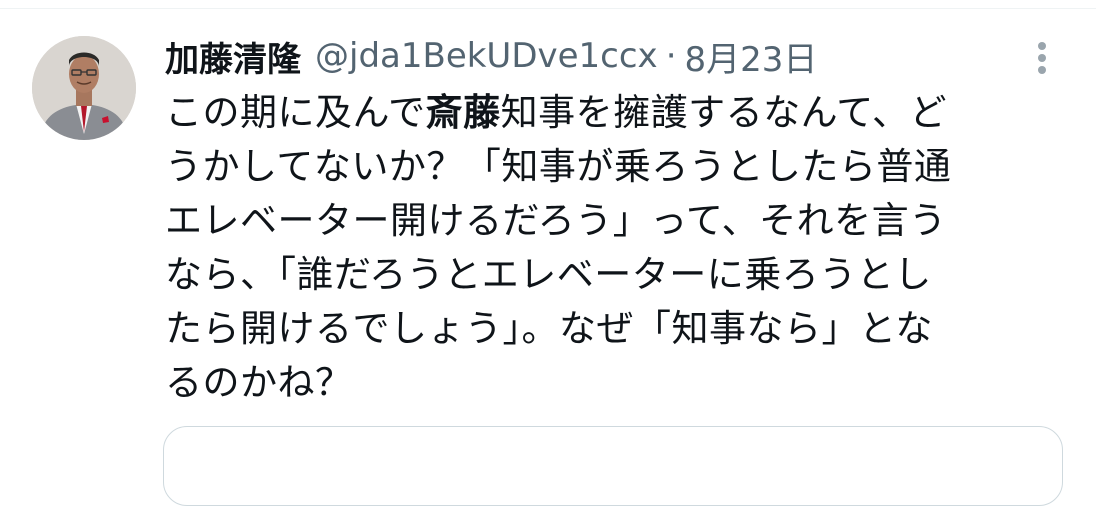 The image size is (1096, 506). Describe the element at coordinates (259, 382) in the screenshot. I see `text-segment: るのかね？` at that location.